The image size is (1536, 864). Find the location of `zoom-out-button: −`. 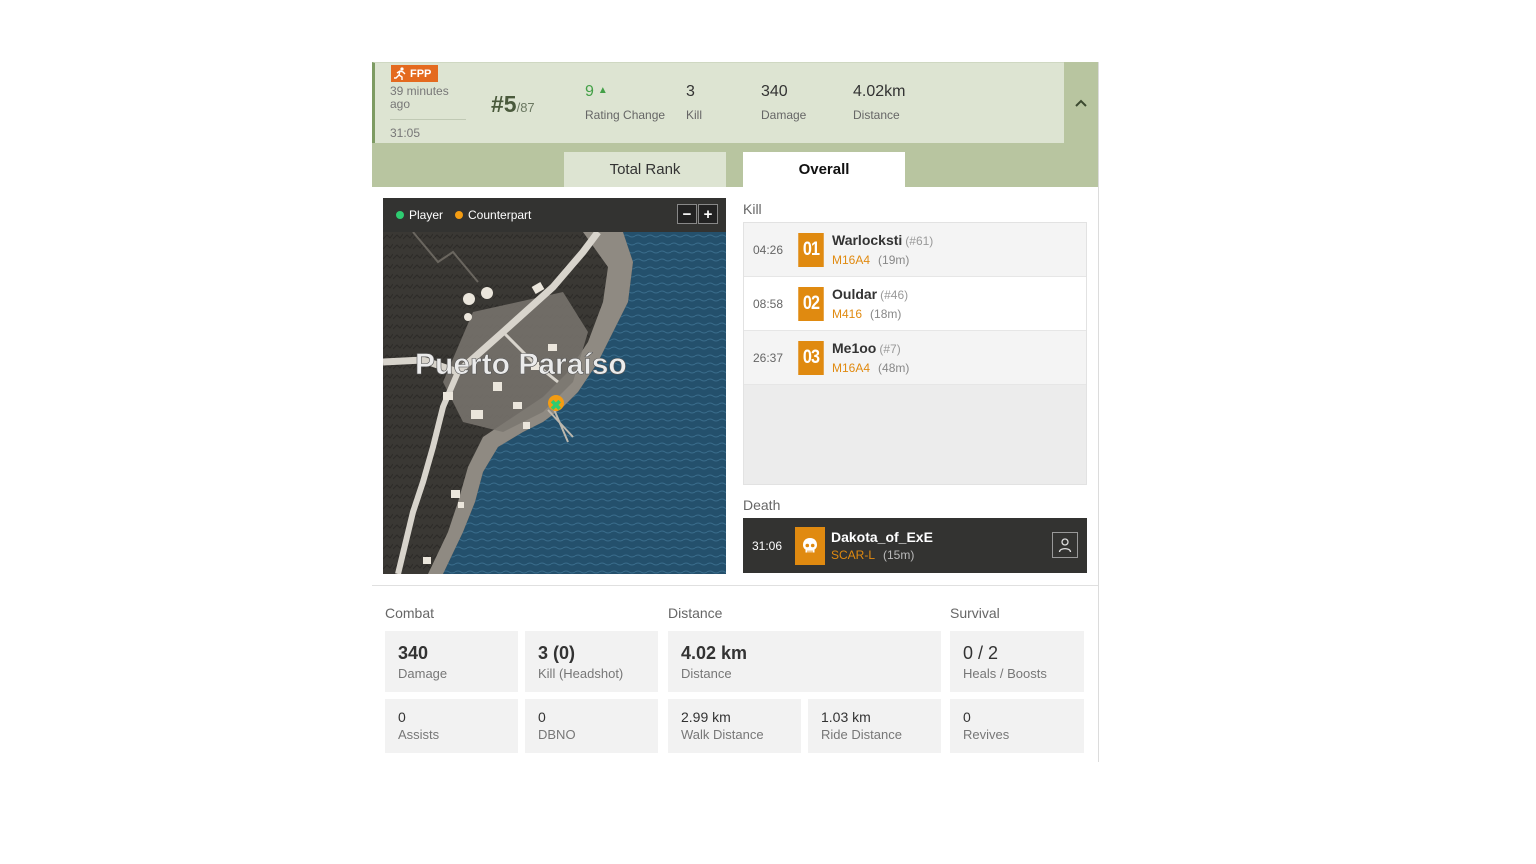

zoom-out-button: − is located at coordinates (687, 214).